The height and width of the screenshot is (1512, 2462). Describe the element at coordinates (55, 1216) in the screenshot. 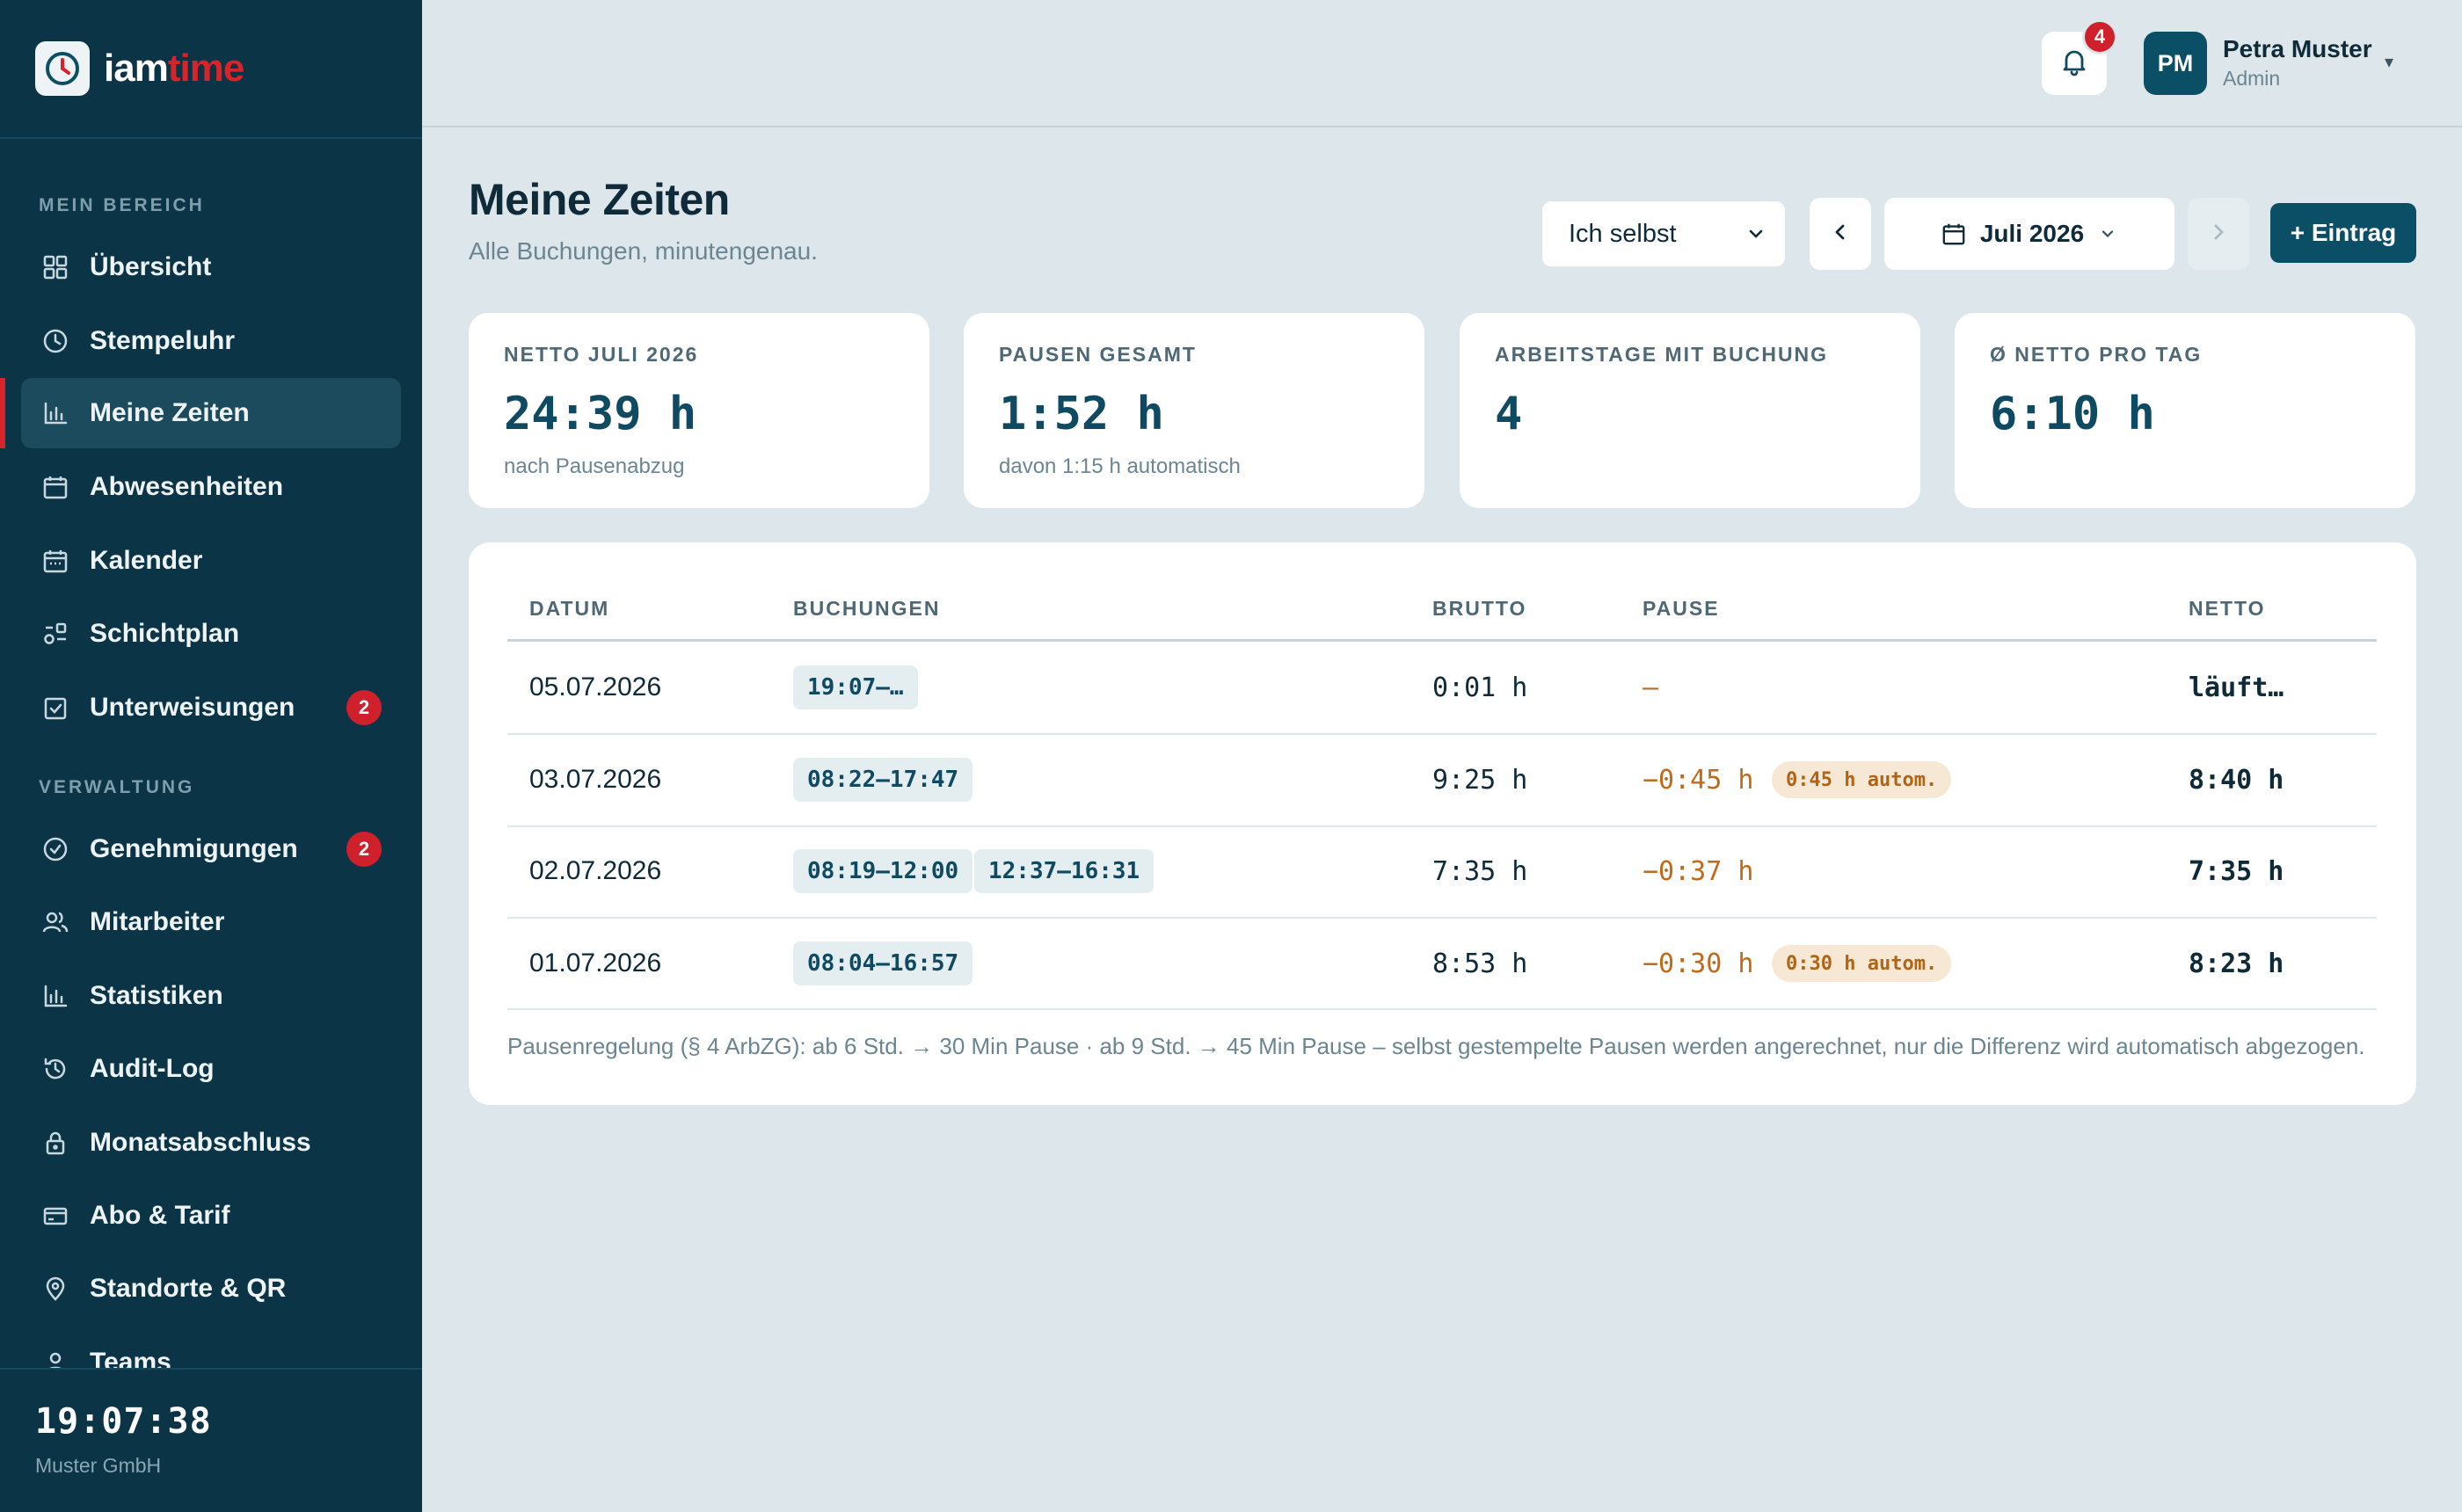

I see `credit-card-icon` at that location.